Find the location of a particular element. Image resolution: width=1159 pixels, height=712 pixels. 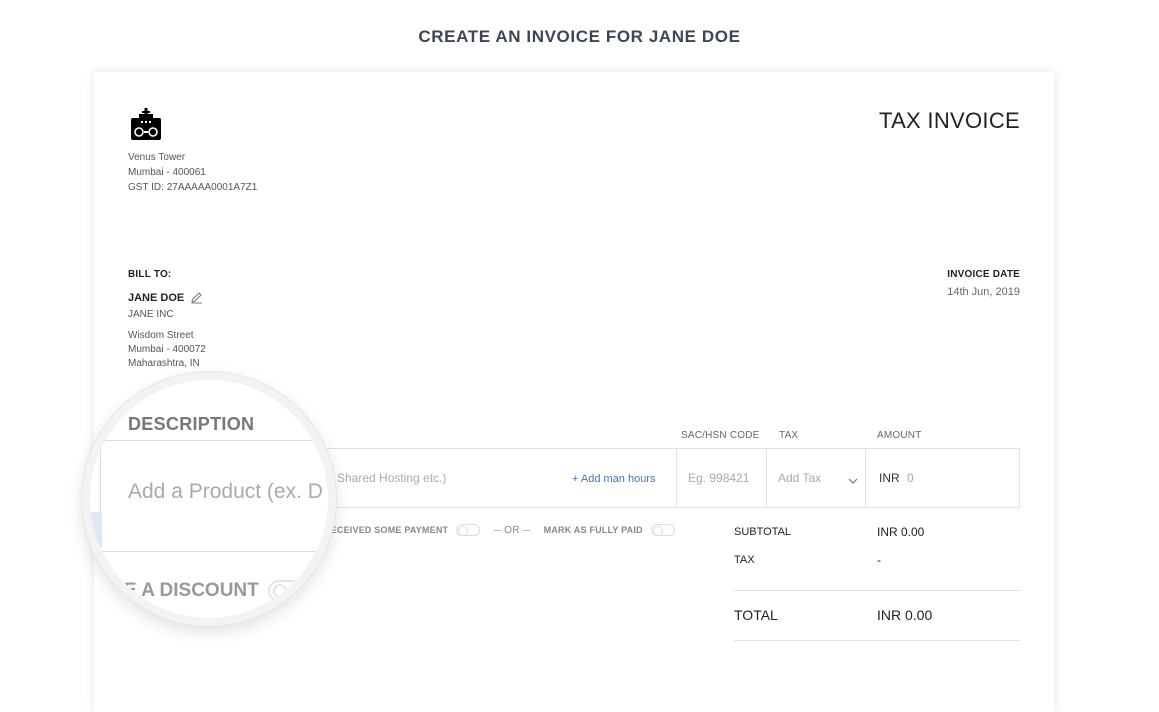

client-company: JANE INC is located at coordinates (151, 314).